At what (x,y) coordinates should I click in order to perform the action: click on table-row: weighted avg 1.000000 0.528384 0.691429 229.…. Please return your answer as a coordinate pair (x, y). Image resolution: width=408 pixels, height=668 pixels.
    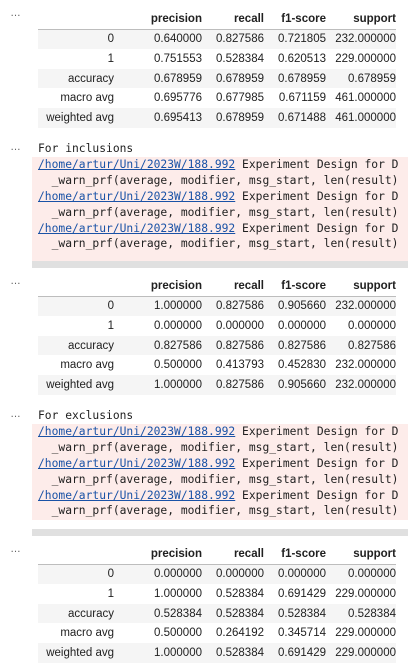
    Looking at the image, I should click on (217, 652).